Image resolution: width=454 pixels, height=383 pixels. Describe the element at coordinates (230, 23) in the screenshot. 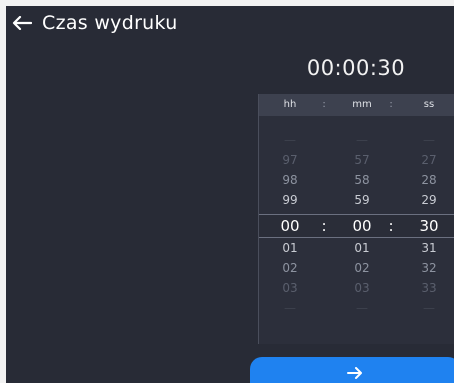

I see `header: Czas wydruku` at that location.